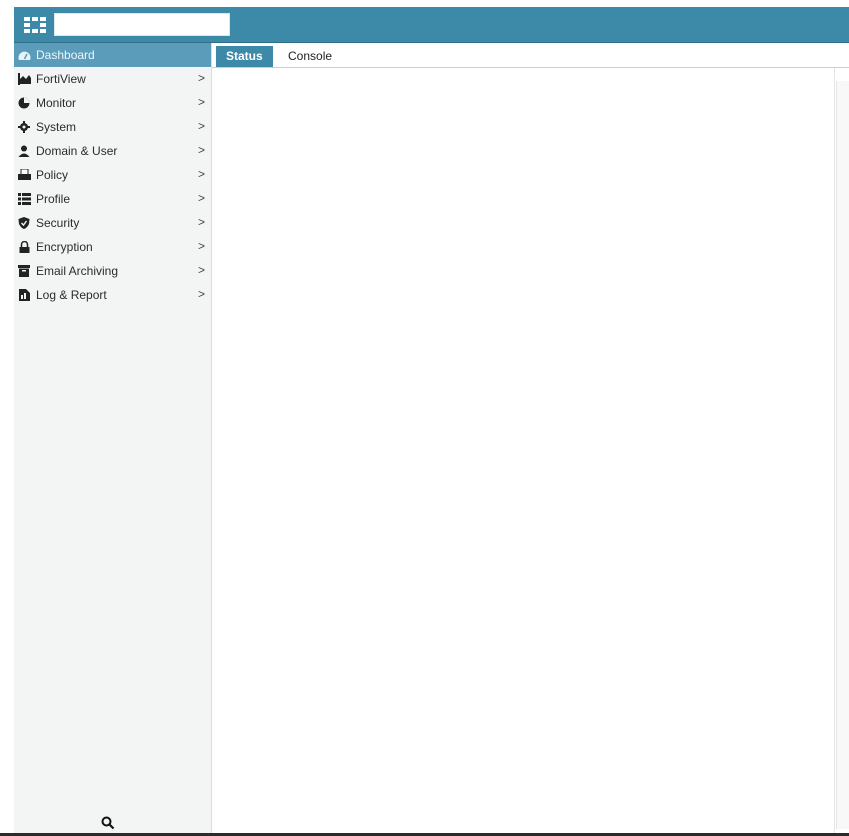 Image resolution: width=849 pixels, height=836 pixels. I want to click on dashboard-icon, so click(24, 55).